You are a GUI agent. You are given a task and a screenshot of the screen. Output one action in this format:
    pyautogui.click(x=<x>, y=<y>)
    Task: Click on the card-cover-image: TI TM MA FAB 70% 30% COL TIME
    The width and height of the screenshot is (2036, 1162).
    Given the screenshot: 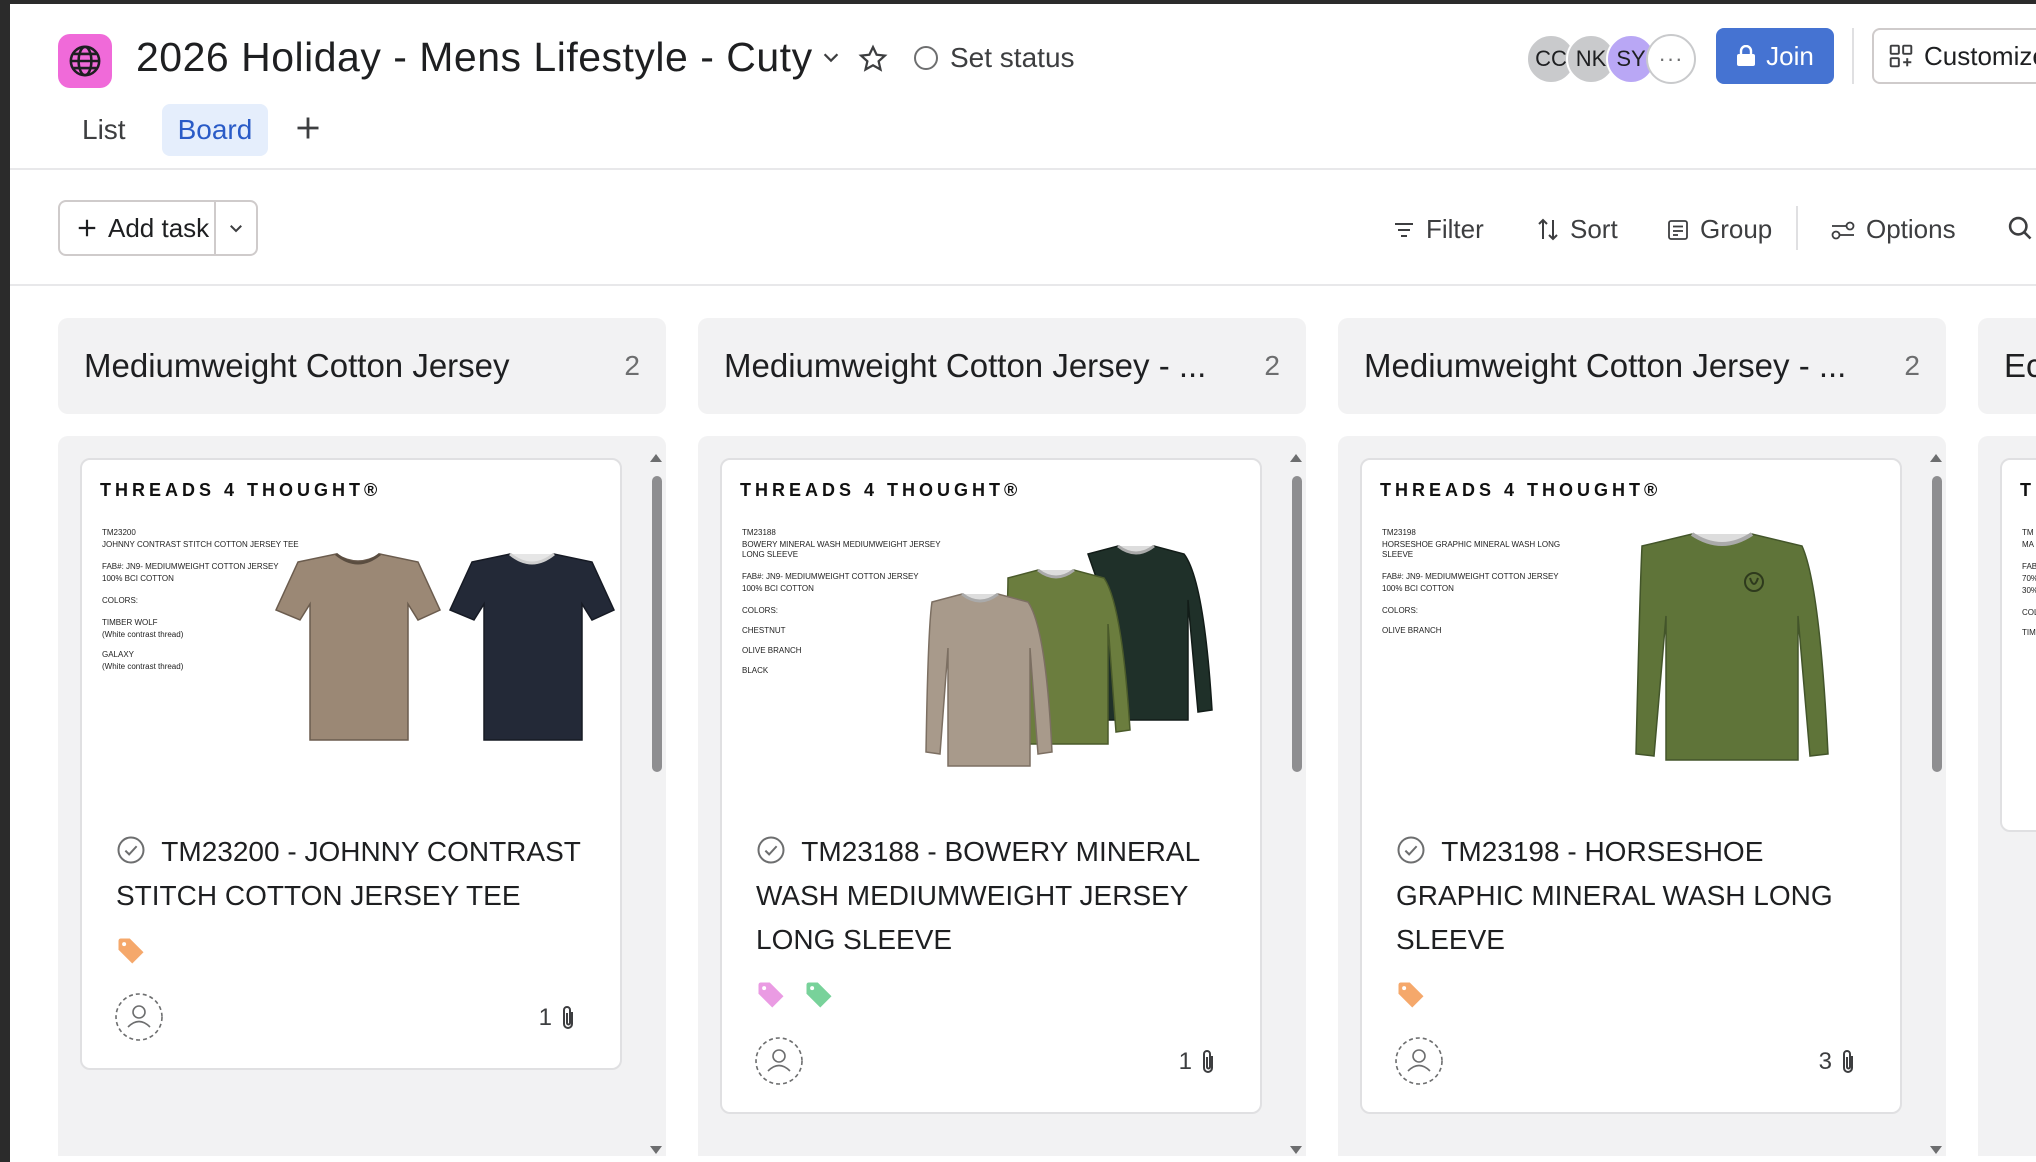 What is the action you would take?
    pyautogui.click(x=2019, y=645)
    